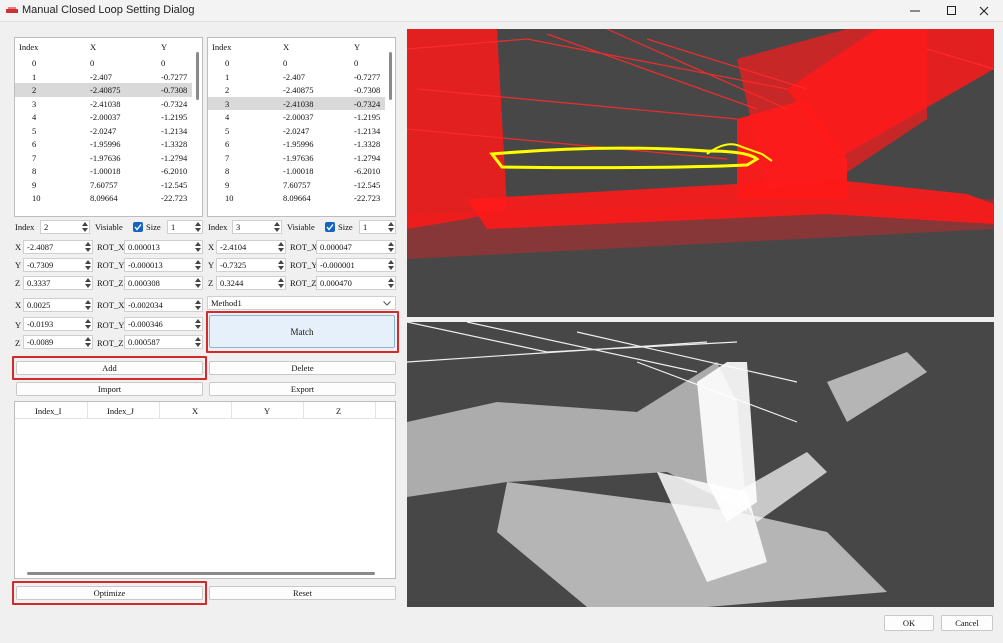 The width and height of the screenshot is (1003, 643). What do you see at coordinates (109, 389) in the screenshot?
I see `import-button: Import` at bounding box center [109, 389].